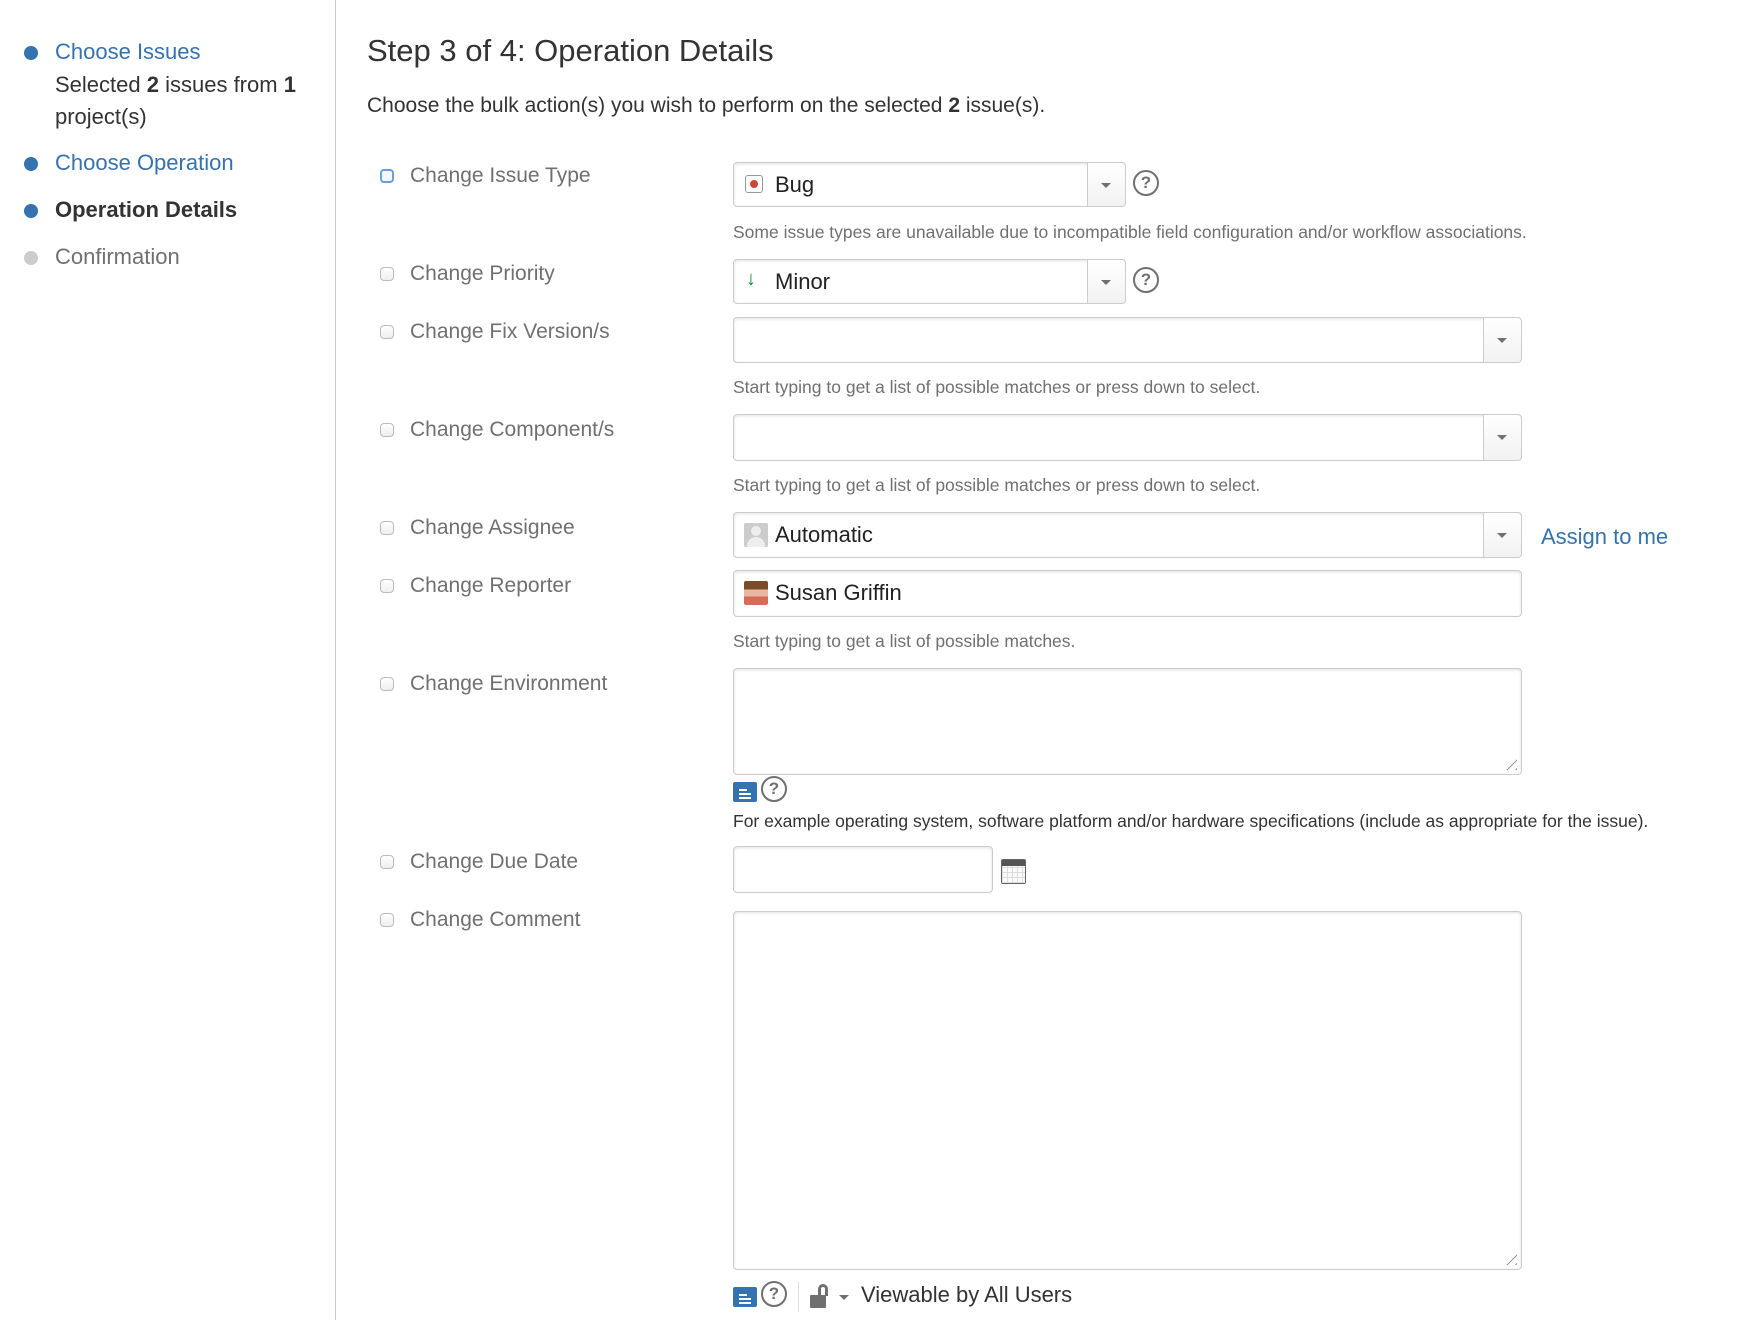 Image resolution: width=1756 pixels, height=1320 pixels. Describe the element at coordinates (512, 429) in the screenshot. I see `change-component-label: Change Component/s` at that location.